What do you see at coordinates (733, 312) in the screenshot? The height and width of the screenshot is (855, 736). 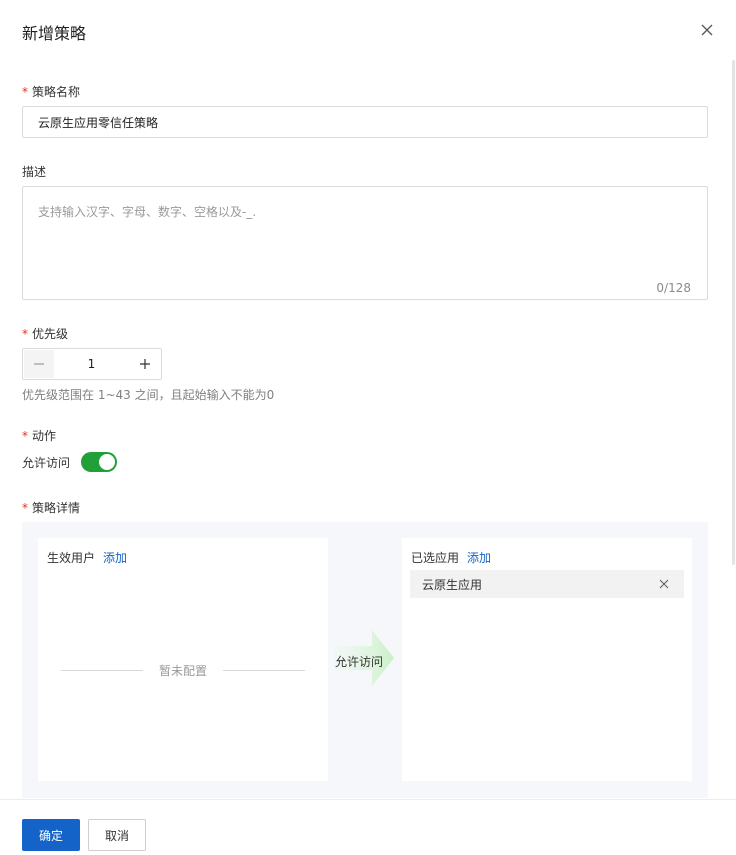 I see `scrollbar-thumb` at bounding box center [733, 312].